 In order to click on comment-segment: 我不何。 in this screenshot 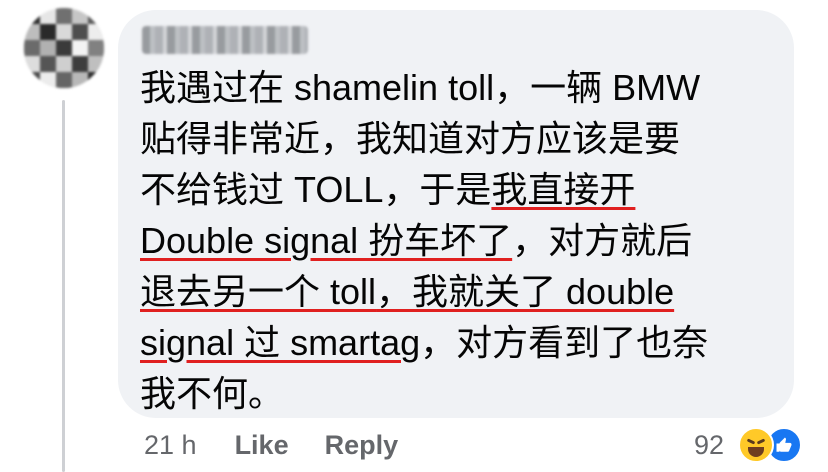, I will do `click(212, 393)`.